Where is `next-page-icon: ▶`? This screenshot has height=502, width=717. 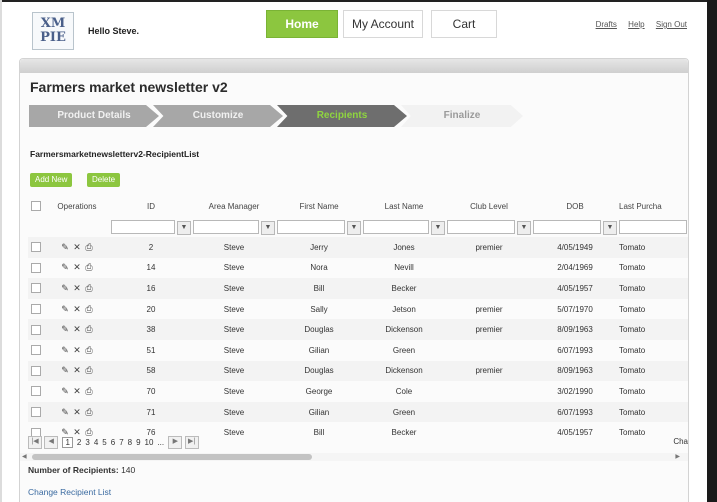
next-page-icon: ▶ is located at coordinates (175, 442).